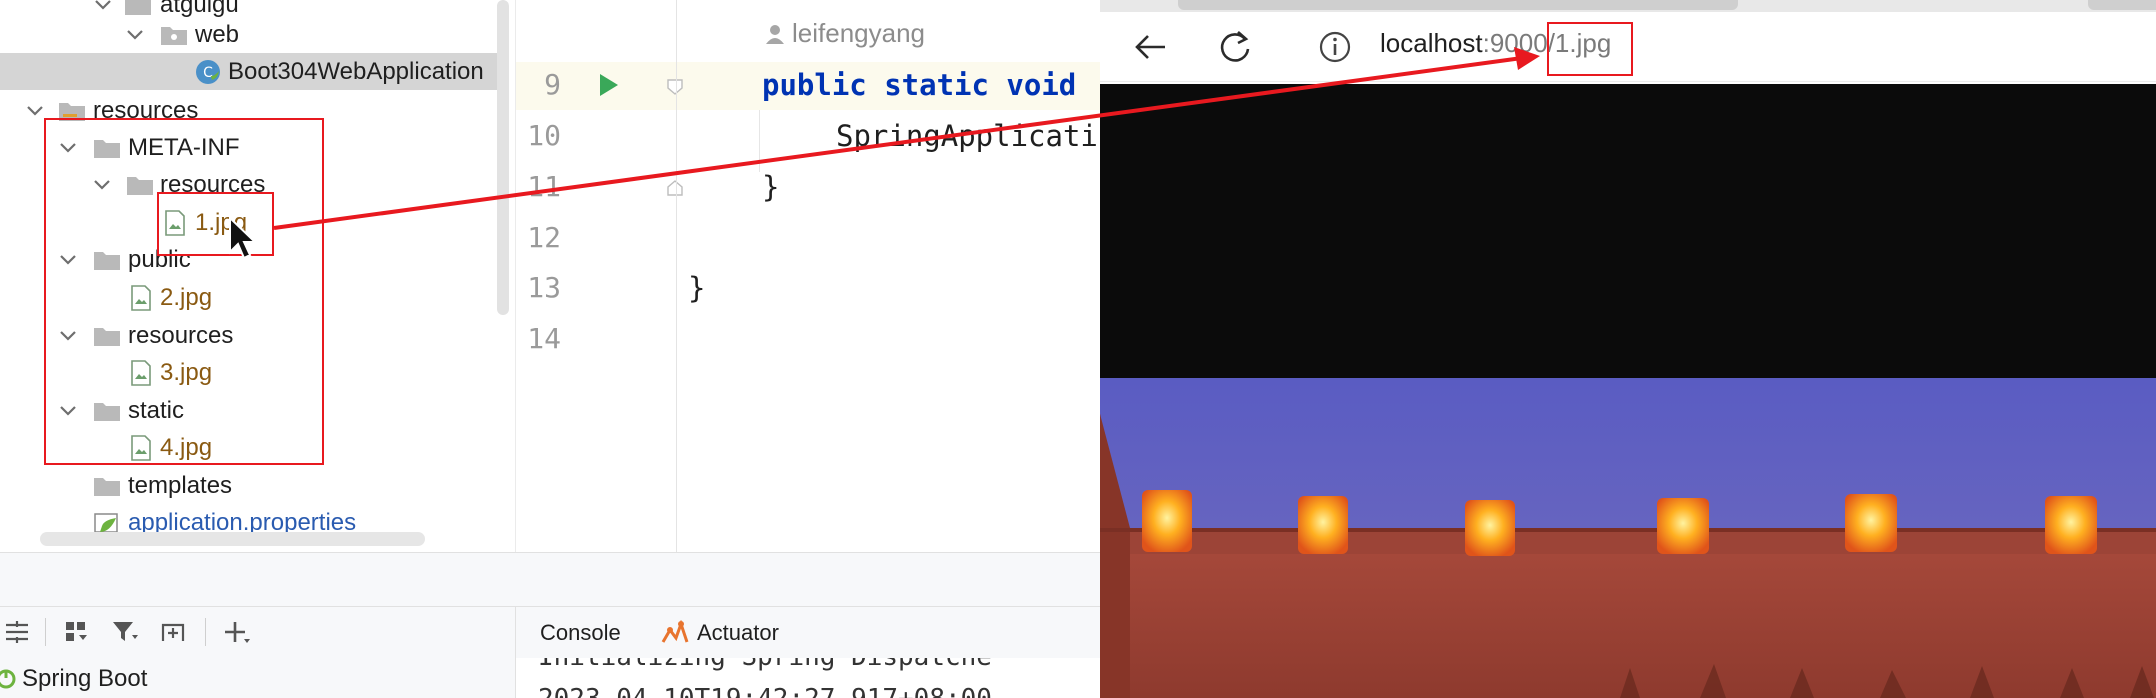  I want to click on author-name: leifengyang, so click(858, 33).